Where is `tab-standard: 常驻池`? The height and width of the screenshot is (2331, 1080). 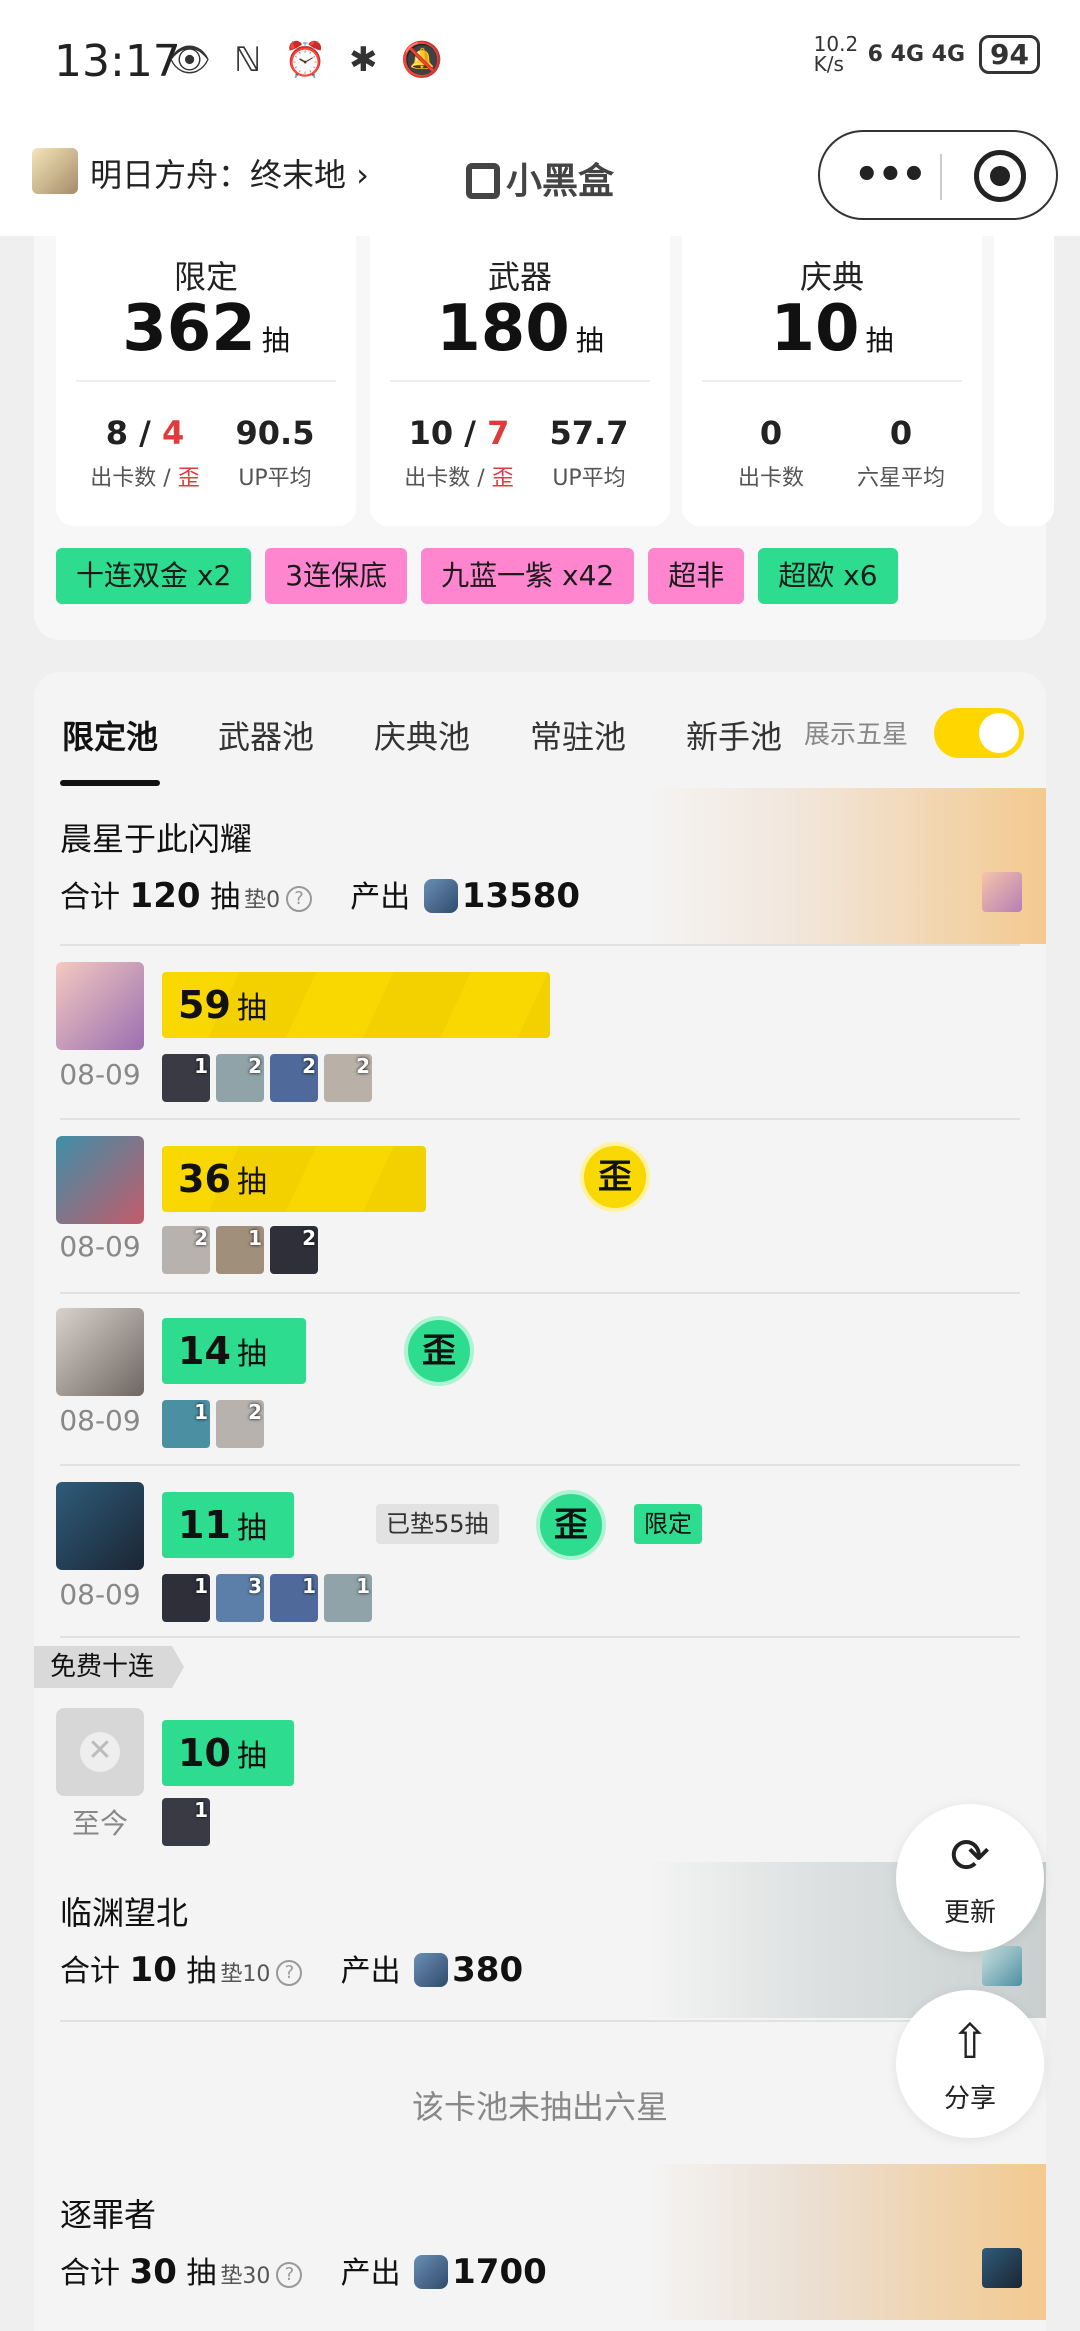
tab-standard: 常驻池 is located at coordinates (578, 735).